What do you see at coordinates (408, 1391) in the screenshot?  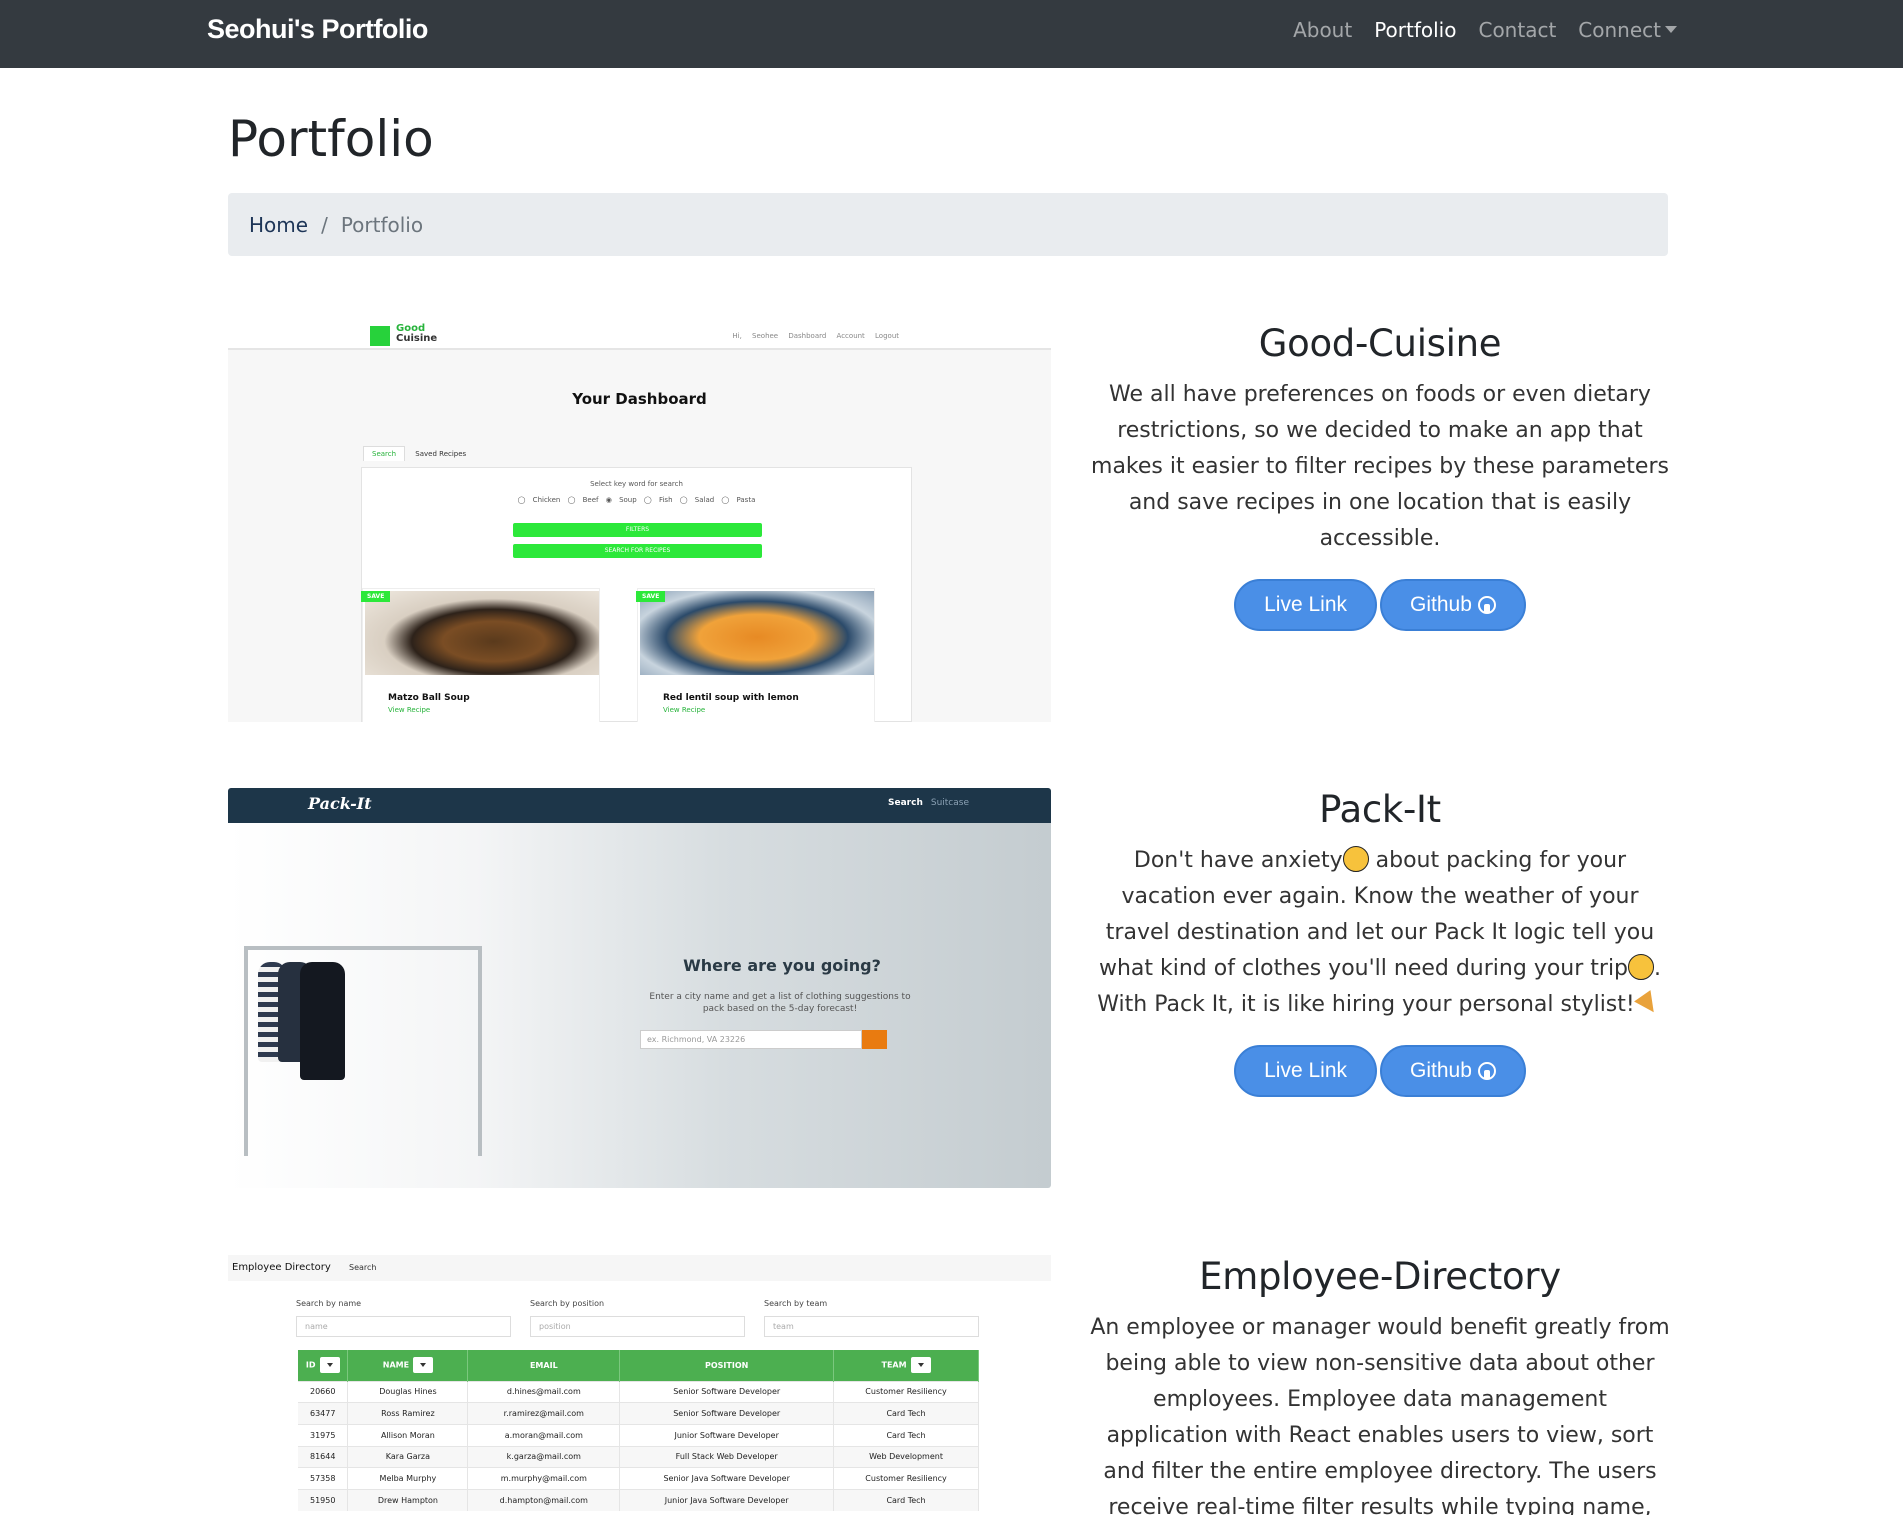 I see `table-cell: Douglas Hines` at bounding box center [408, 1391].